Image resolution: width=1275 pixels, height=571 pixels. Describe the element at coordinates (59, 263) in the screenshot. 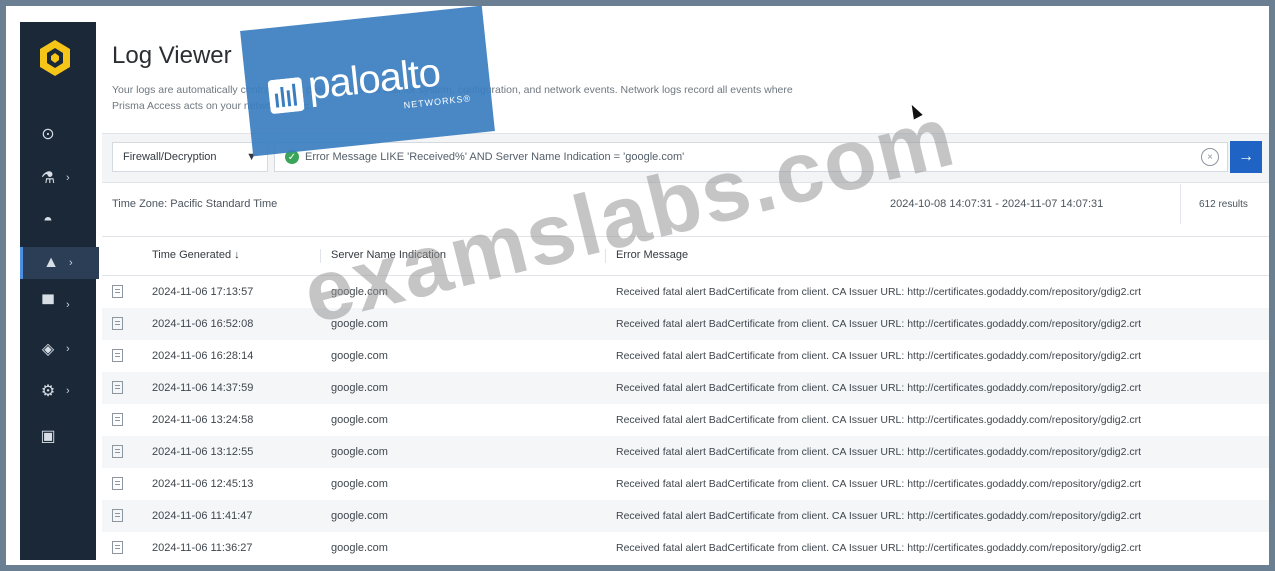

I see `sidebar-item-monitor: ▲ ›` at that location.